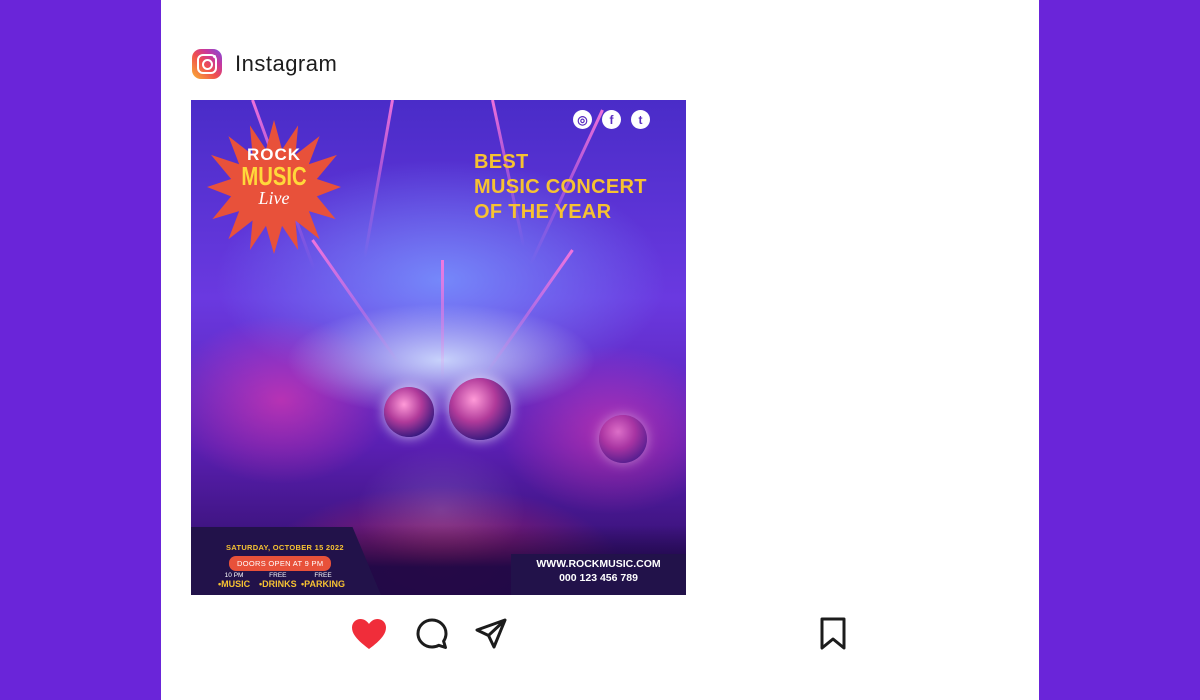  I want to click on contact-panel: WWW.ROCKMUSIC.COM 000 123 456 789, so click(598, 574).